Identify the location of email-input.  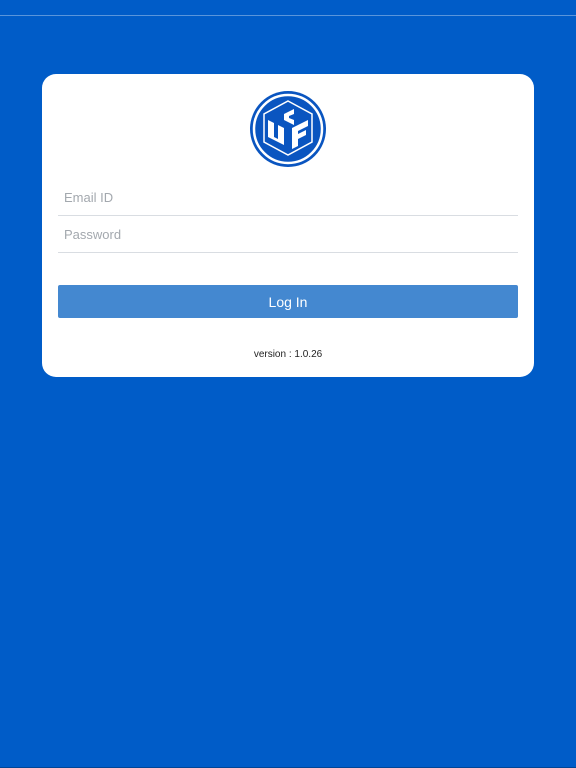
(288, 197).